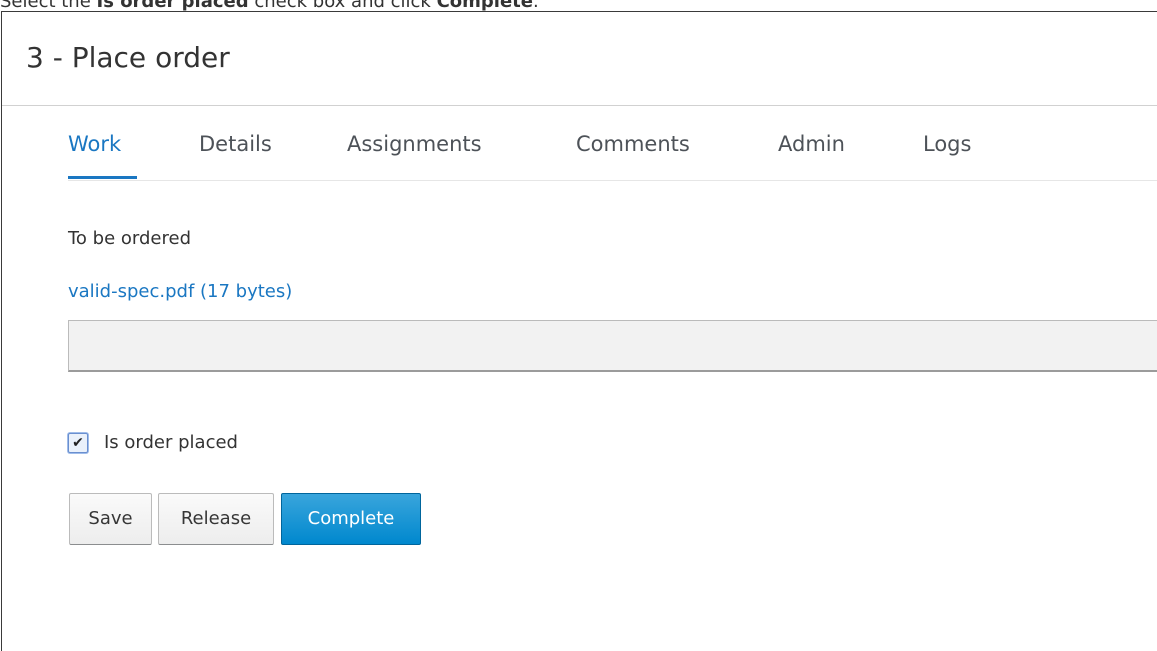 The height and width of the screenshot is (651, 1157). What do you see at coordinates (811, 144) in the screenshot?
I see `tab-admin: Admin` at bounding box center [811, 144].